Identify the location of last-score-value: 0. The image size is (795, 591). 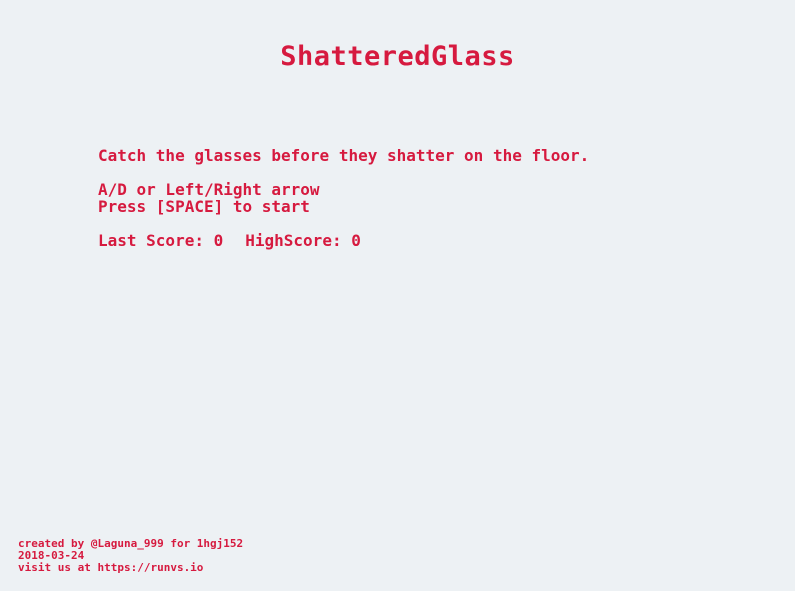
(218, 240).